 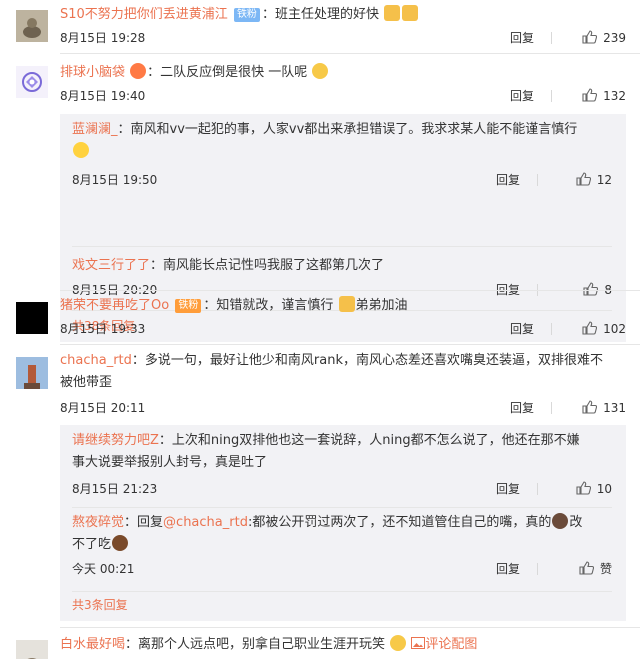 I want to click on reply-text: :都被公开罚过两次了，还不知道管住自己的嘴，真的, so click(x=399, y=522).